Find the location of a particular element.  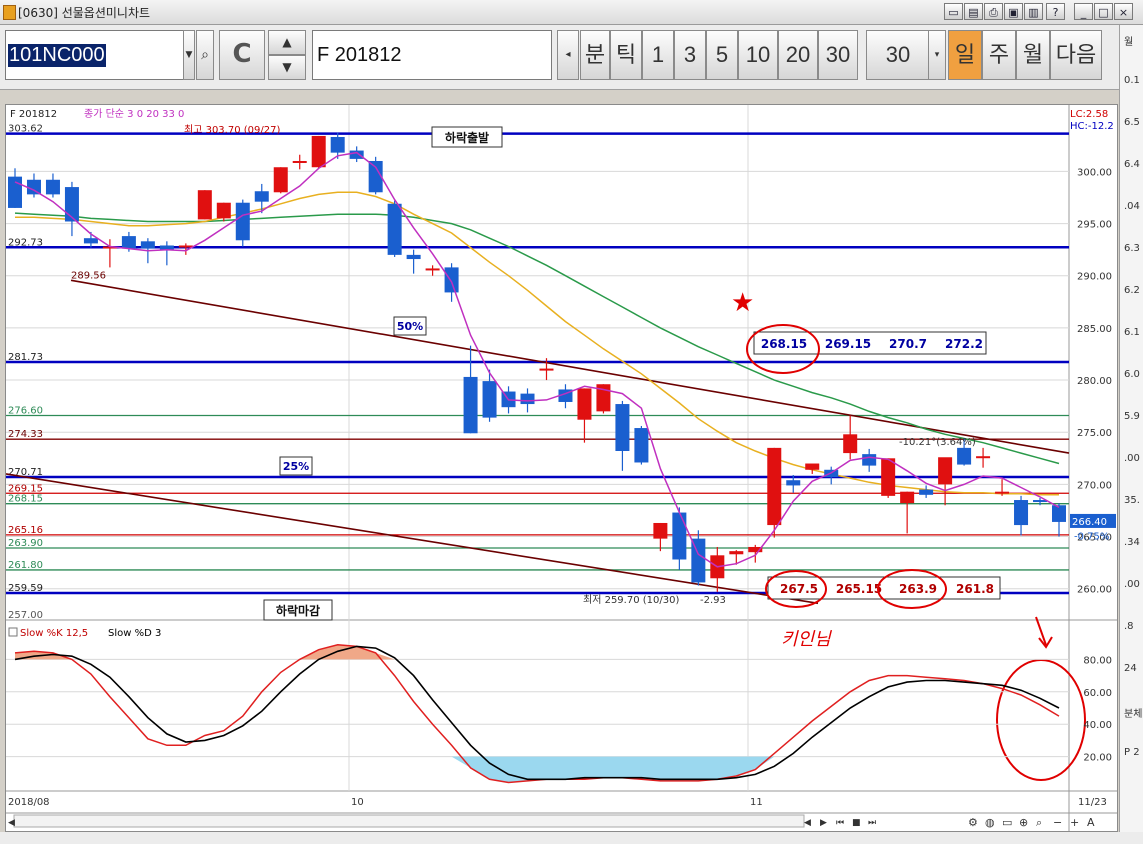

nav-icon-4: ⏭ is located at coordinates (872, 823).